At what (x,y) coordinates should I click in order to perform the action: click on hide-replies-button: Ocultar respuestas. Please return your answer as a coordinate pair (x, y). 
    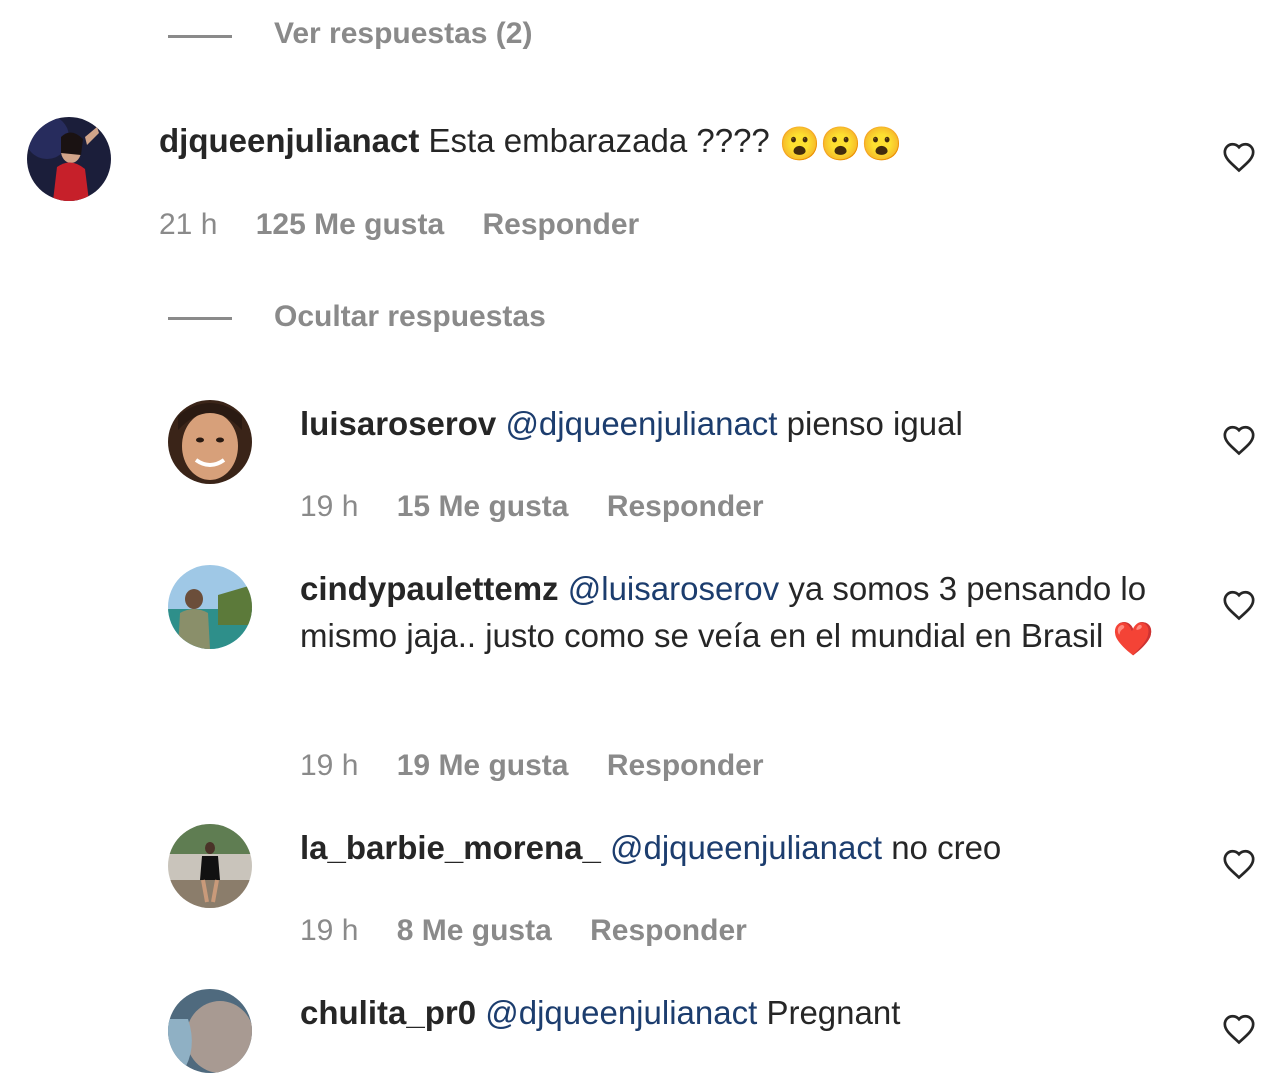
    Looking at the image, I should click on (410, 317).